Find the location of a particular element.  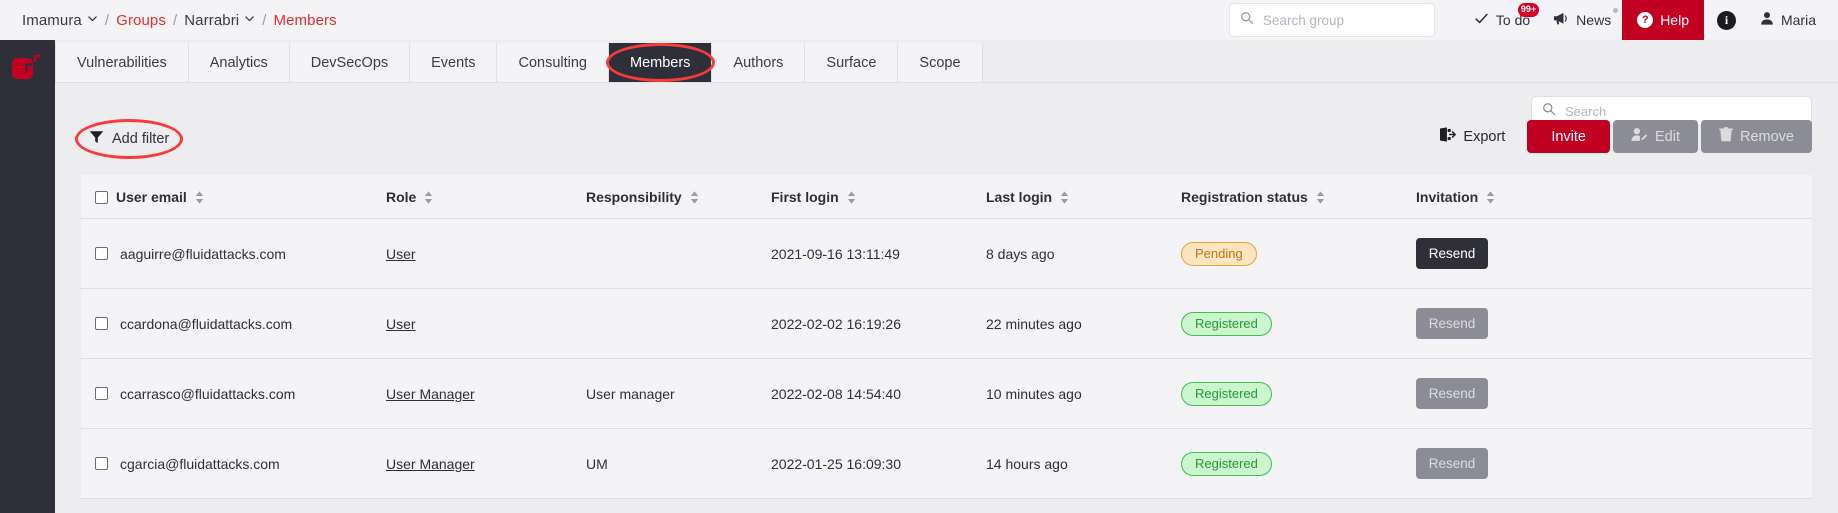

export-button: Export is located at coordinates (1472, 136).